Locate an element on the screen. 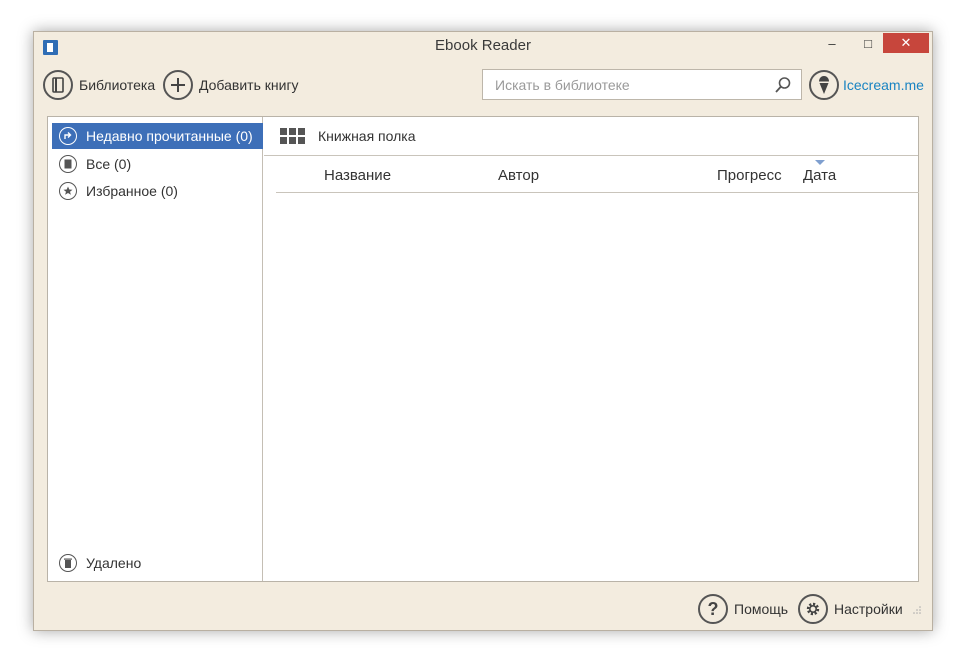 The width and height of the screenshot is (970, 671). trash-icon is located at coordinates (68, 563).